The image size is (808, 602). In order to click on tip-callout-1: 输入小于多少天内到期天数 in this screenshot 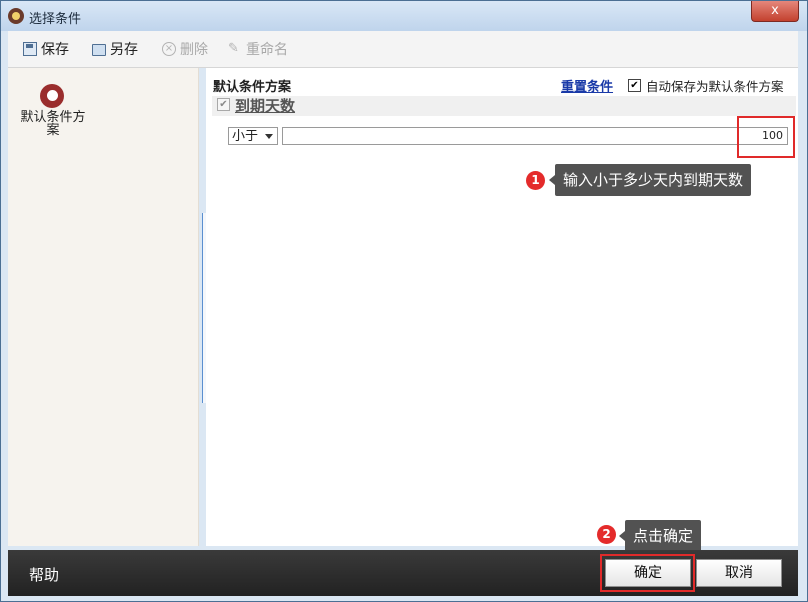, I will do `click(650, 180)`.